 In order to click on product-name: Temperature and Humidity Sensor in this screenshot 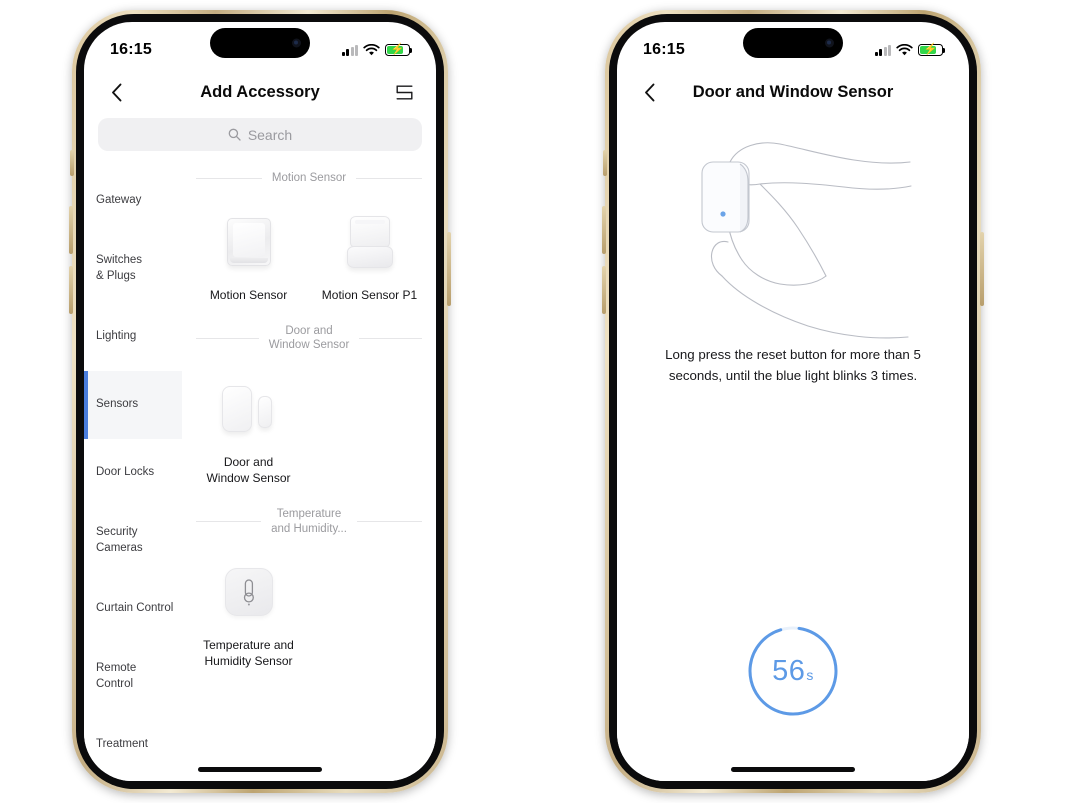, I will do `click(248, 653)`.